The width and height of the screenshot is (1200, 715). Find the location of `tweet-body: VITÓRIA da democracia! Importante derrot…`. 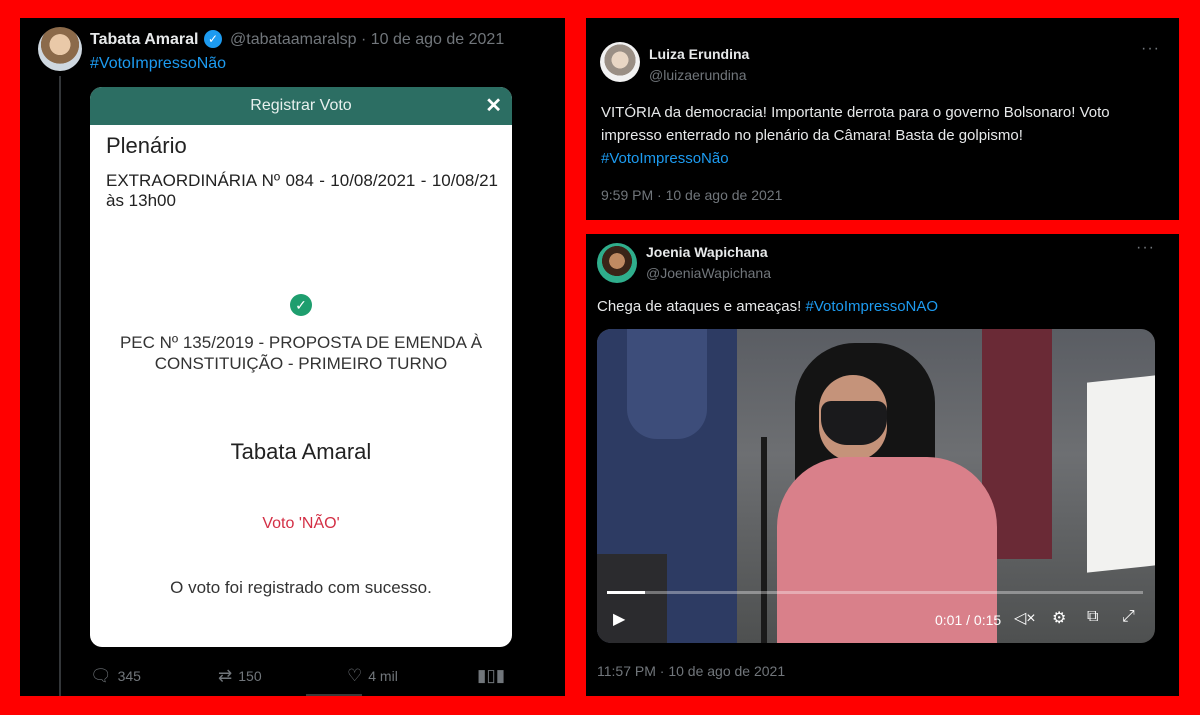

tweet-body: VITÓRIA da democracia! Importante derrot… is located at coordinates (855, 124).